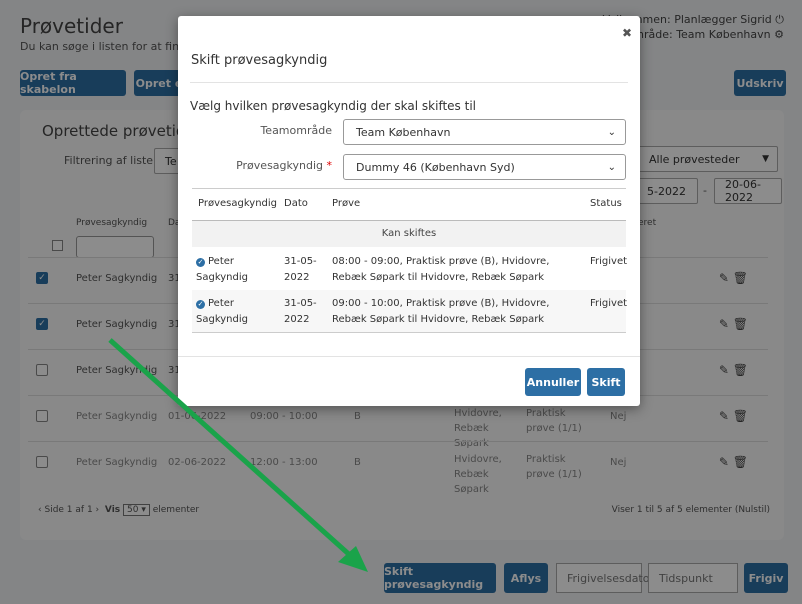 The width and height of the screenshot is (802, 604). What do you see at coordinates (231, 448) in the screenshot?
I see `arrow-shaft` at bounding box center [231, 448].